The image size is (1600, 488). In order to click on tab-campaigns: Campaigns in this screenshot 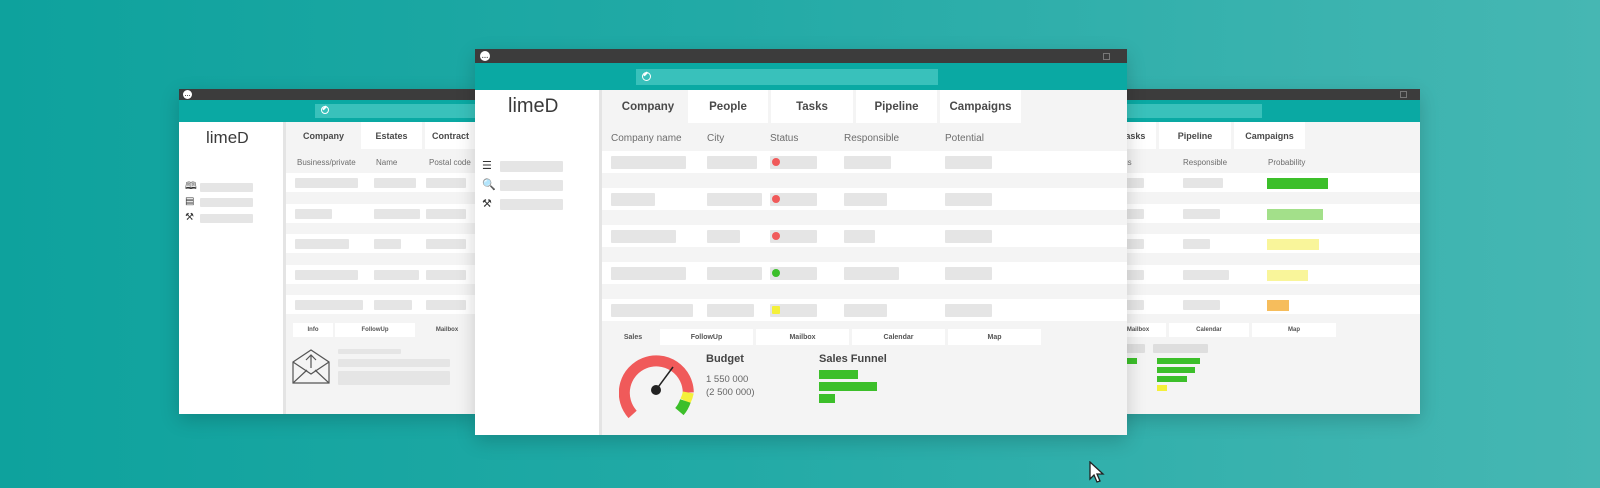, I will do `click(980, 106)`.